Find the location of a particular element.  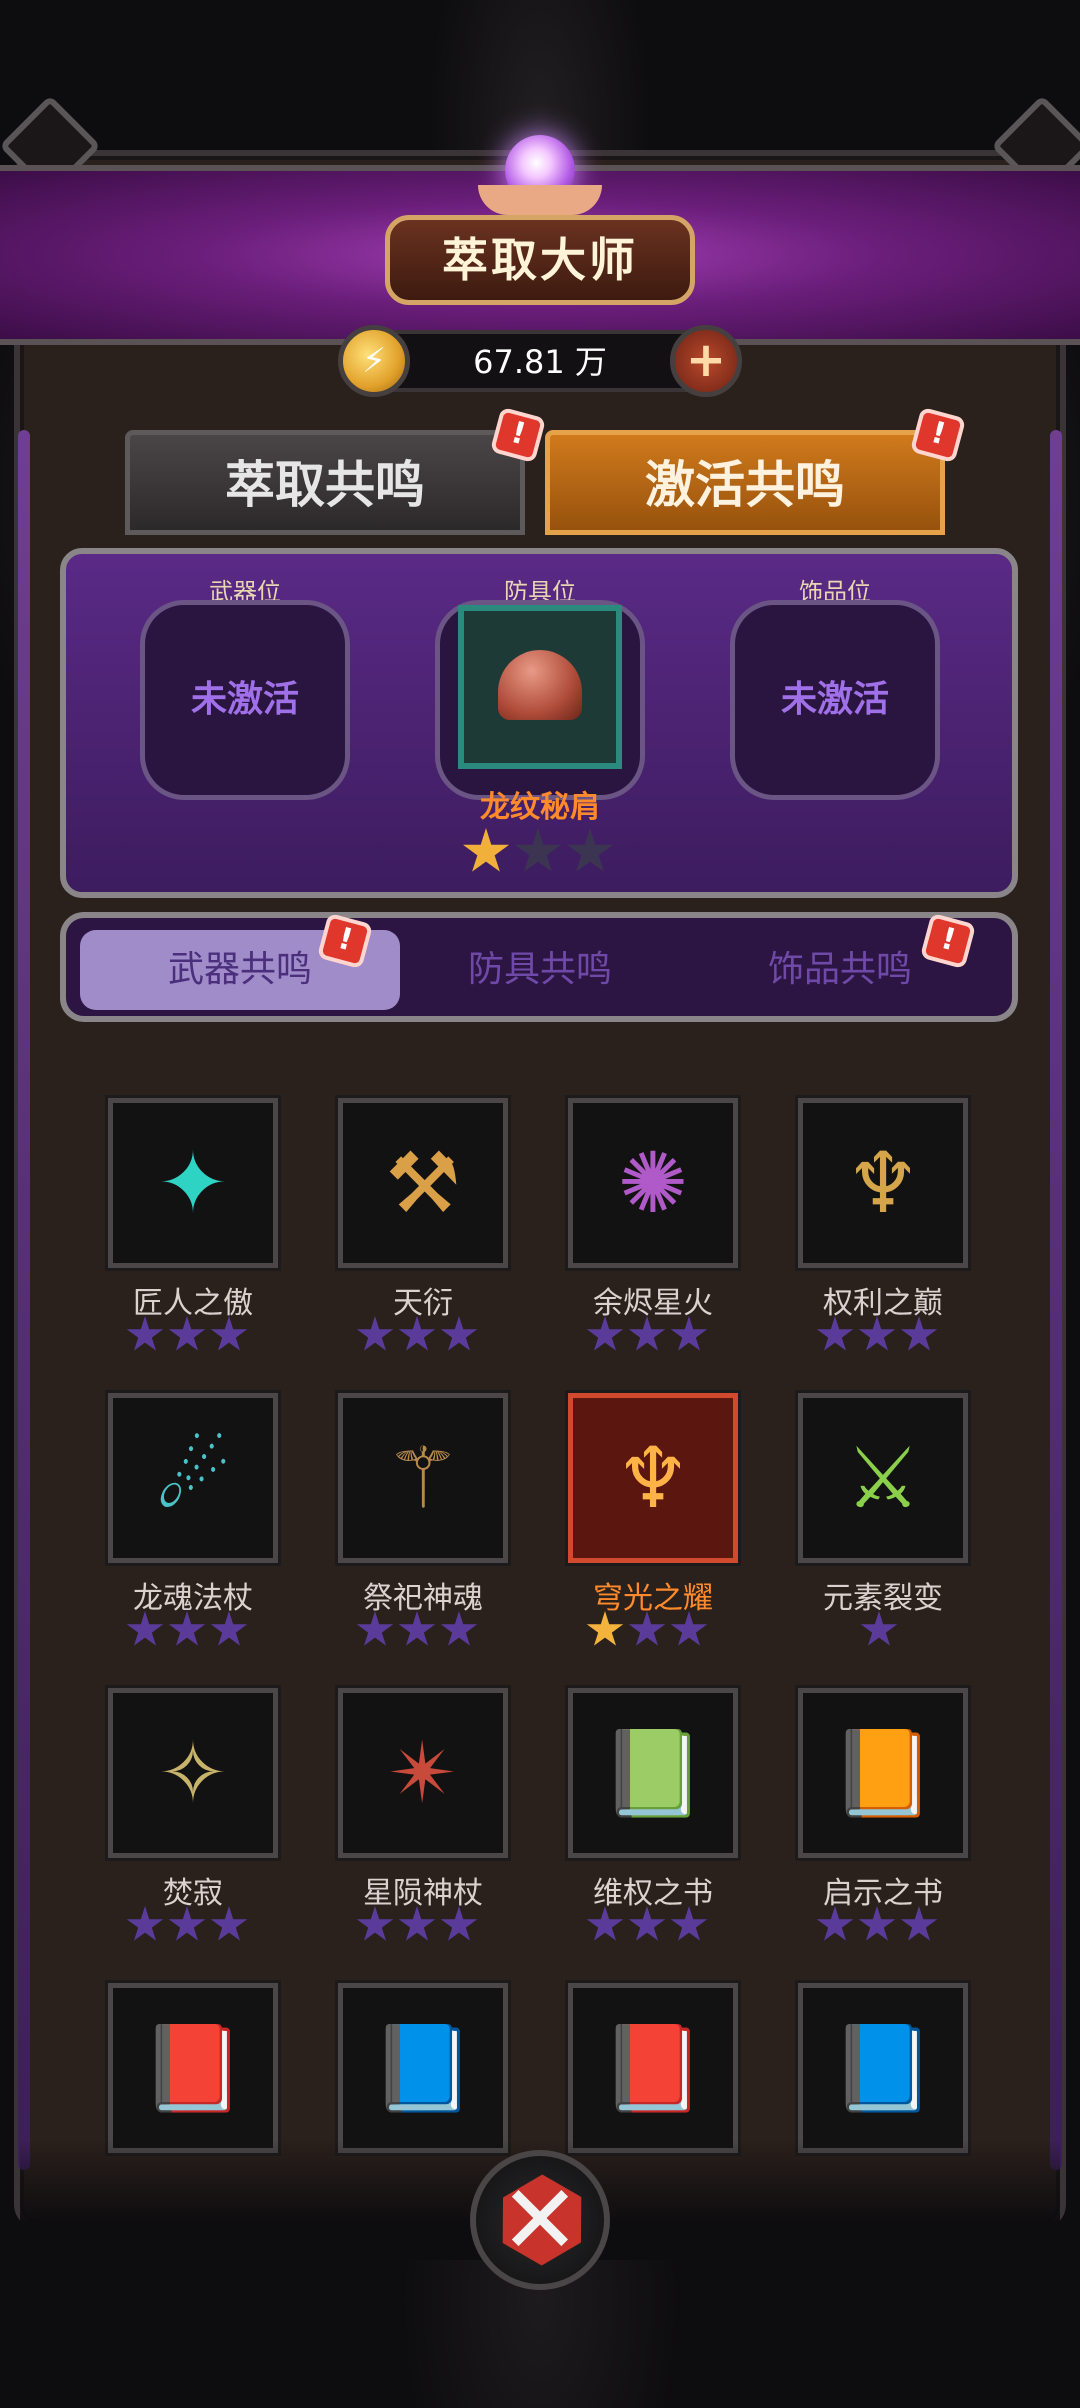

item-cell: ⚔ 元素裂变 is located at coordinates (905, 1525).